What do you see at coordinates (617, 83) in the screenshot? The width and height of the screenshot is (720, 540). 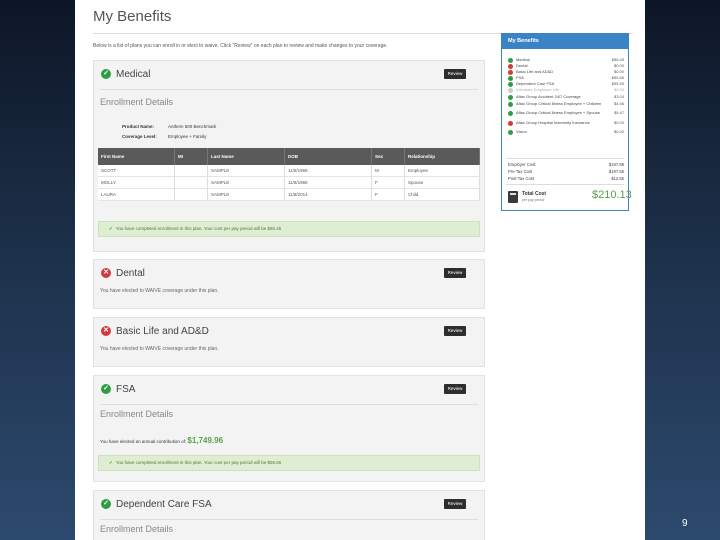 I see `summary-item-amount: $55.55` at bounding box center [617, 83].